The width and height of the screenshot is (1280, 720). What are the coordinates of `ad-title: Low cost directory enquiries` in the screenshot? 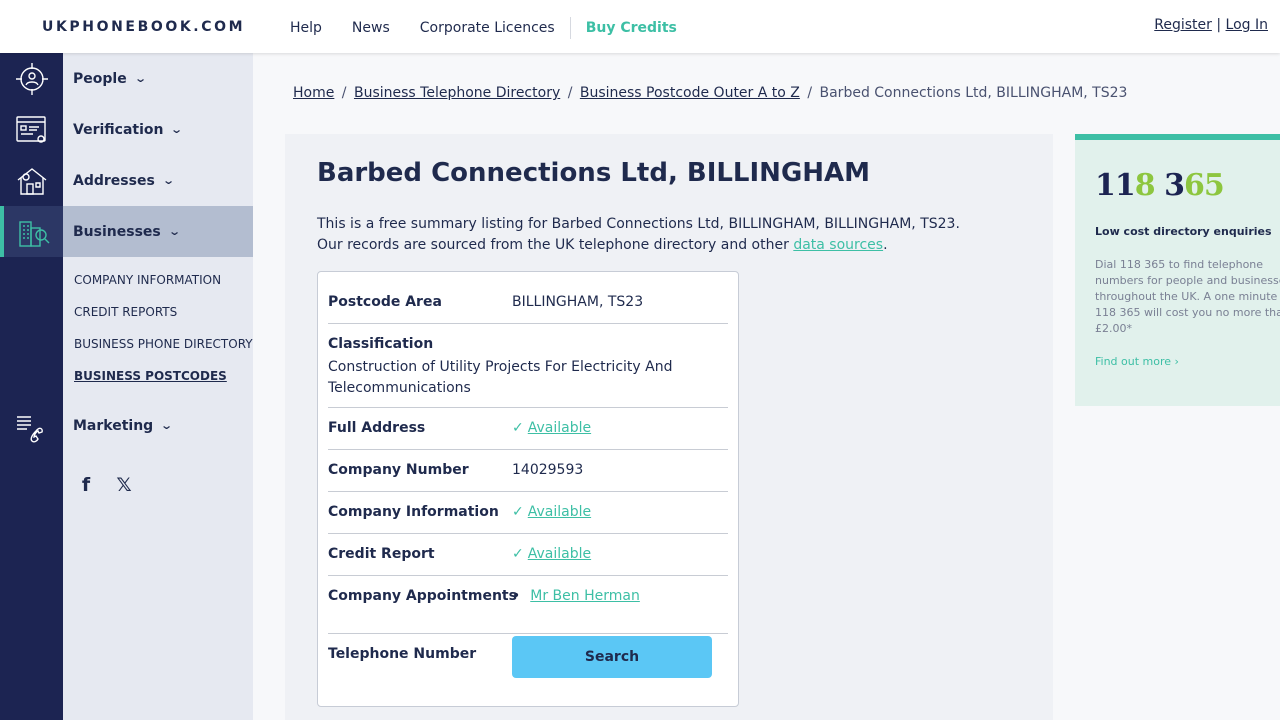 It's located at (1183, 231).